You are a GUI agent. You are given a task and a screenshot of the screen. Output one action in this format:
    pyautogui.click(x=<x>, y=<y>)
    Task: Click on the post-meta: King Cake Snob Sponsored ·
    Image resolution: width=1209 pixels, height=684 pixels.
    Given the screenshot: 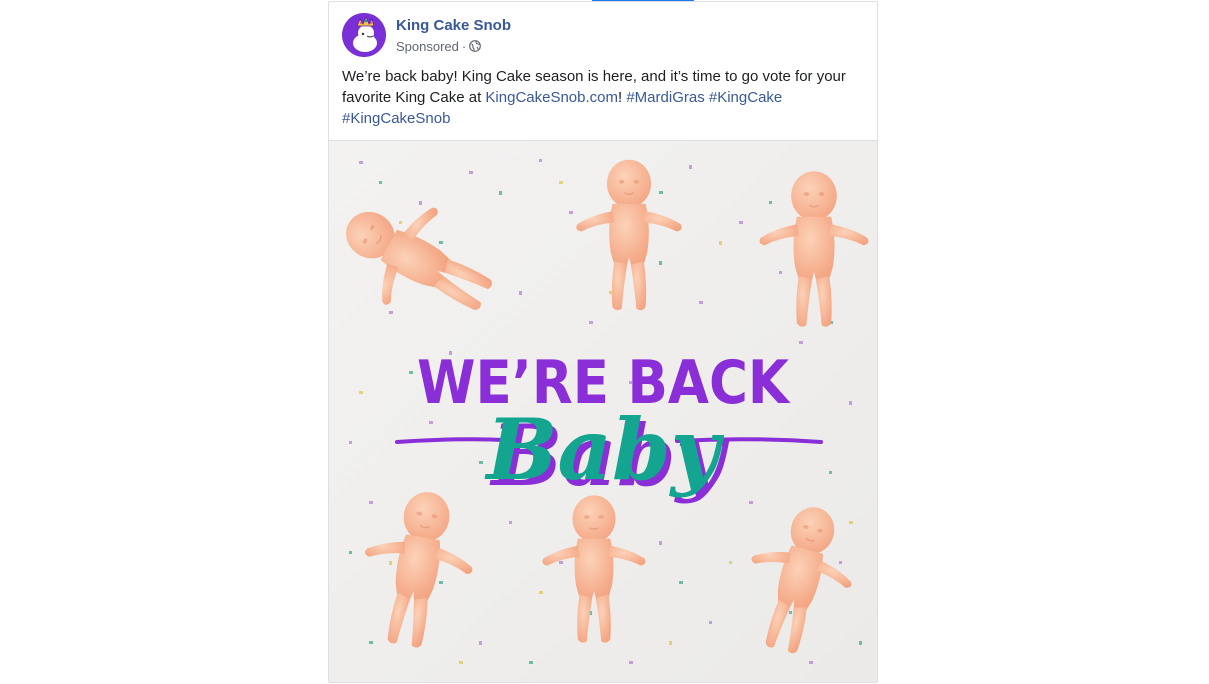 What is the action you would take?
    pyautogui.click(x=453, y=35)
    